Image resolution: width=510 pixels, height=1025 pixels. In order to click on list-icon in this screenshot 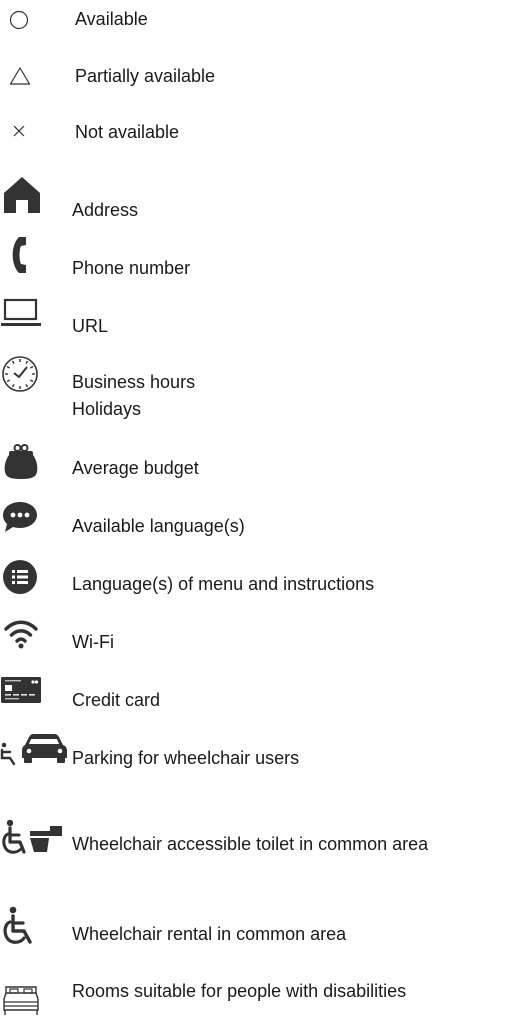, I will do `click(20, 577)`.